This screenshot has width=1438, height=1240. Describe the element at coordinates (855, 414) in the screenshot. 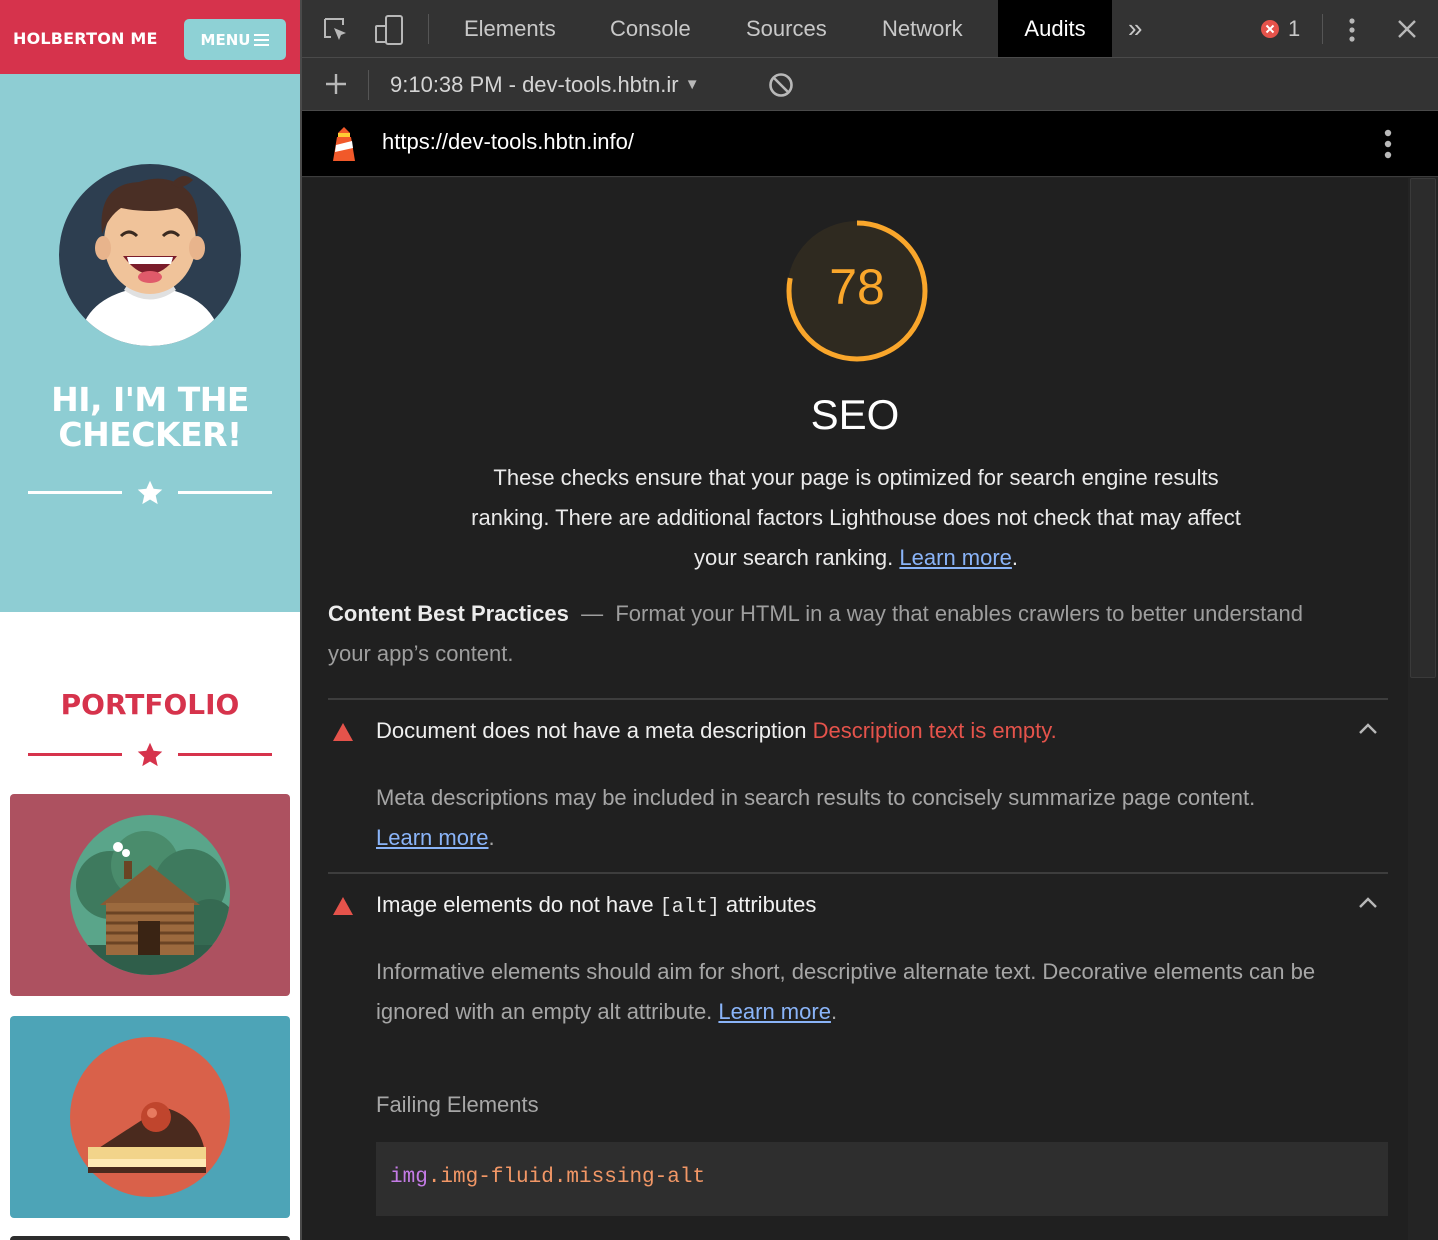

I see `category-title: SEO` at that location.